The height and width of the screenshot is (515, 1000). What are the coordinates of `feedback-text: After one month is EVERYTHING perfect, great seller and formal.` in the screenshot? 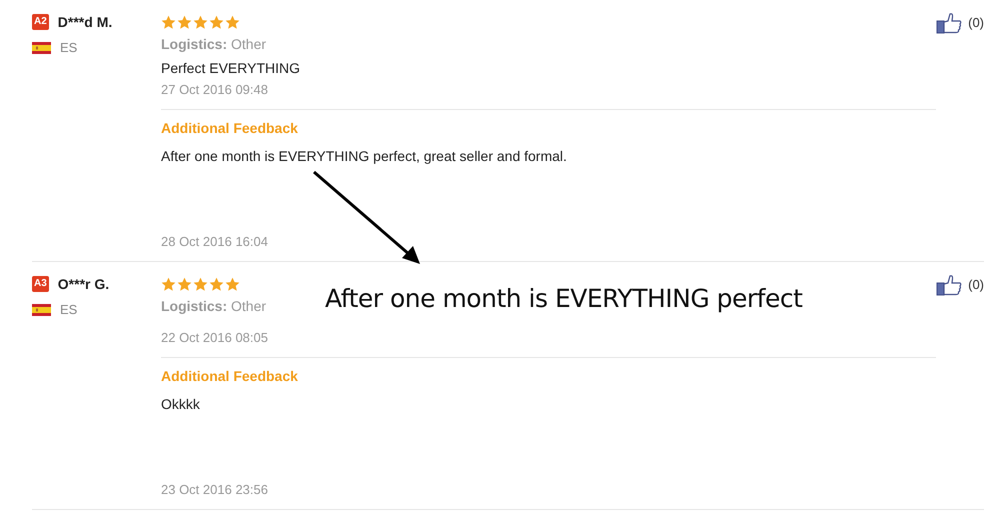 It's located at (364, 156).